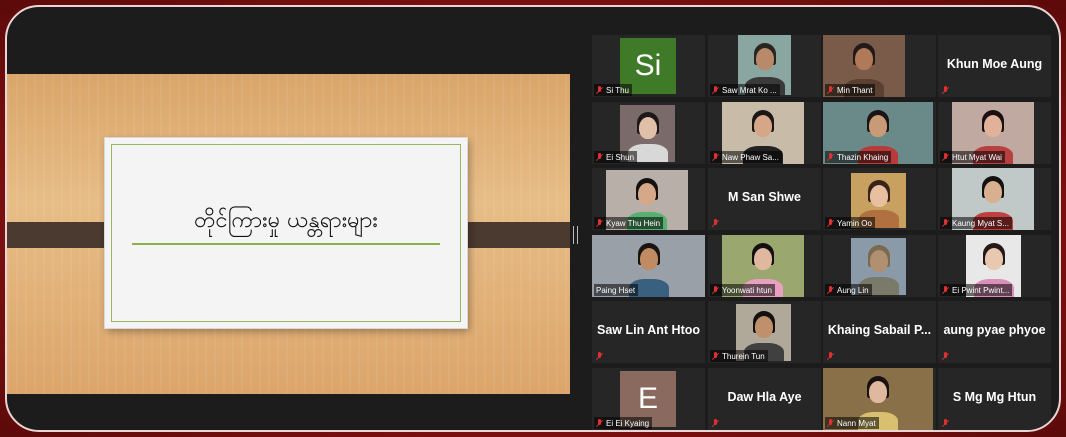 This screenshot has height=437, width=1066. What do you see at coordinates (853, 290) in the screenshot?
I see `participant-name: Aung Lin` at bounding box center [853, 290].